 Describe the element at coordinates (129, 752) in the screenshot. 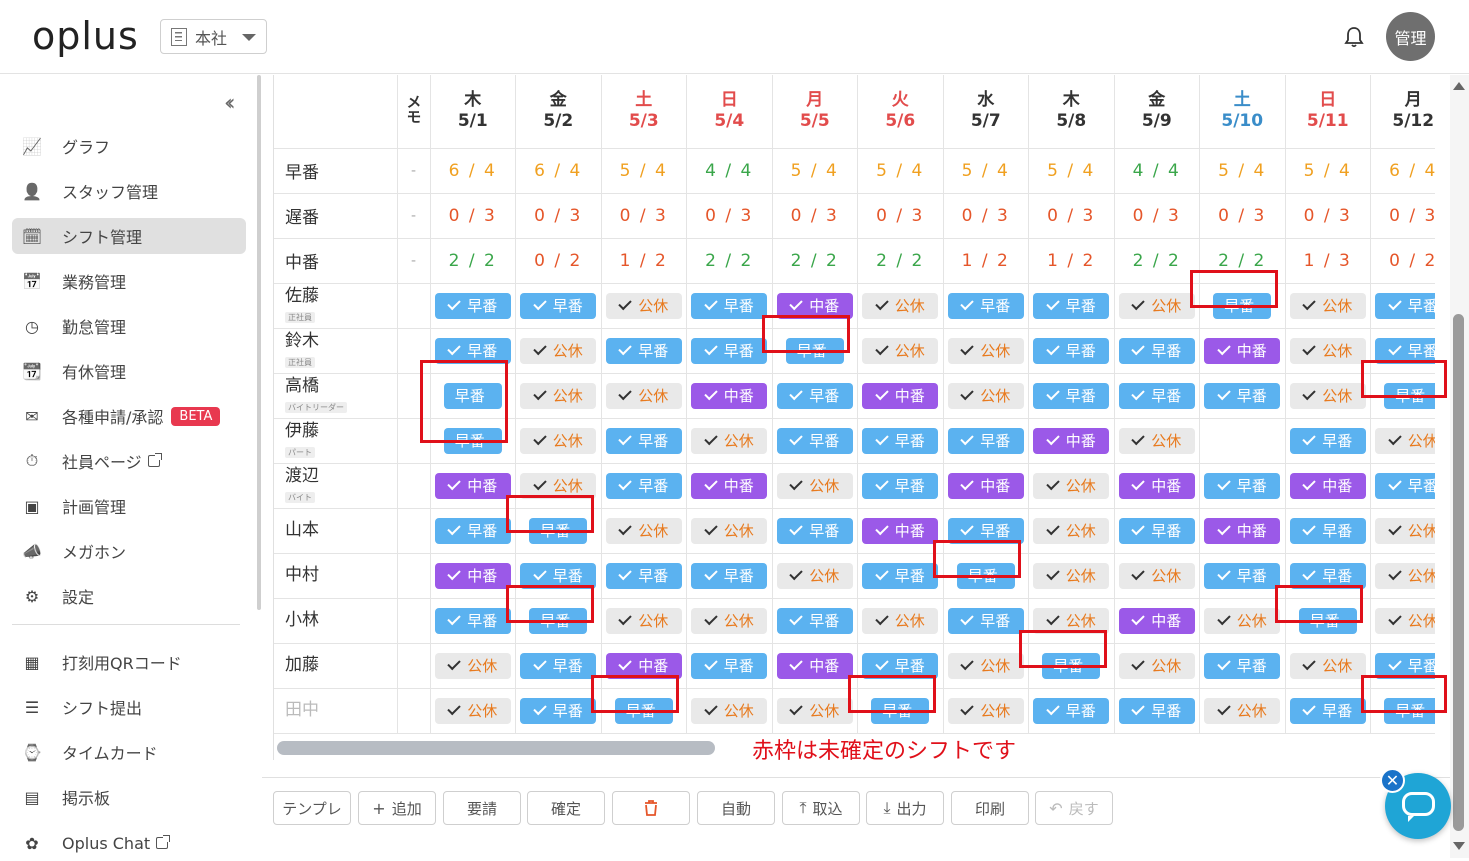

I see `sidebar-item-13: ⌚ タイムカード` at that location.